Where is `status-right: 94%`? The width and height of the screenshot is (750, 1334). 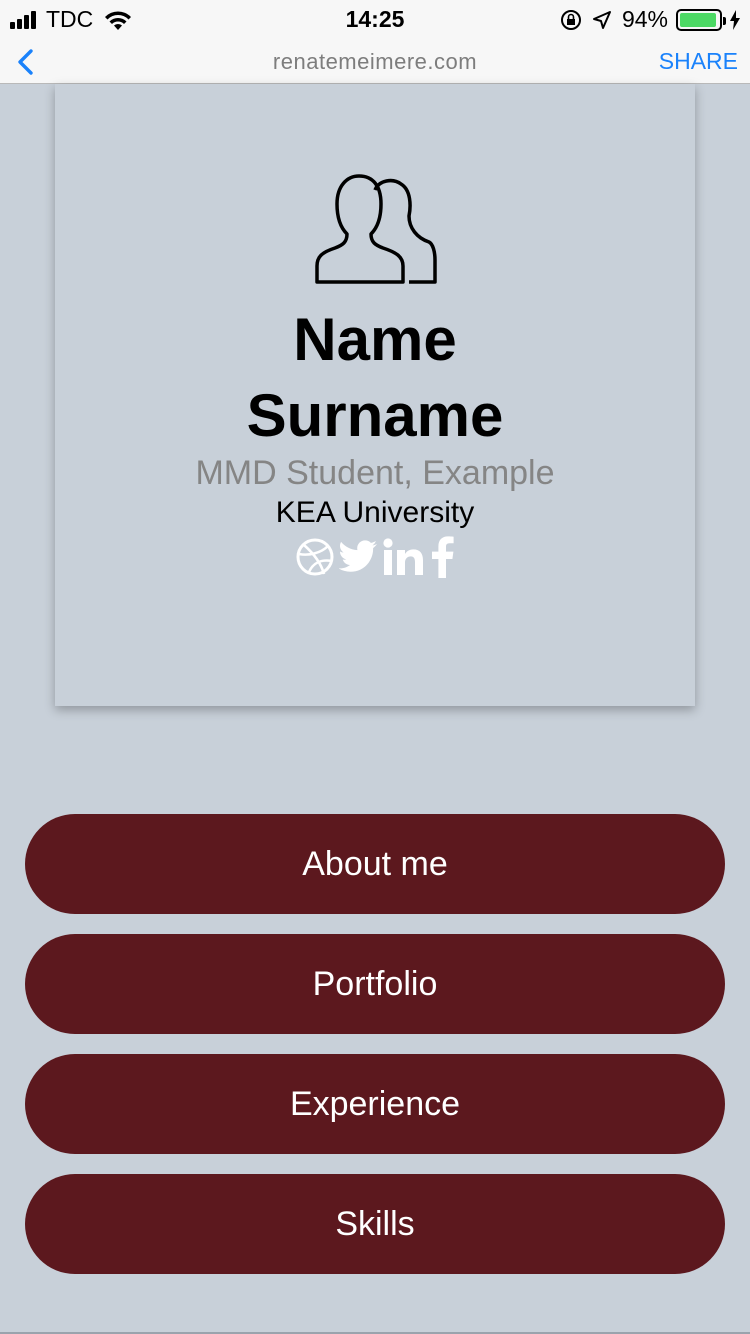
status-right: 94% is located at coordinates (650, 19).